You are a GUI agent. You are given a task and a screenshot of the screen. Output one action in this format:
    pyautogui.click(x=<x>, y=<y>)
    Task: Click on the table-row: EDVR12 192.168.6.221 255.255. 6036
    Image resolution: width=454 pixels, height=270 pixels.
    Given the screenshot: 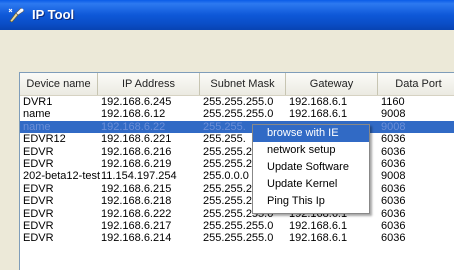 What is the action you would take?
    pyautogui.click(x=237, y=139)
    